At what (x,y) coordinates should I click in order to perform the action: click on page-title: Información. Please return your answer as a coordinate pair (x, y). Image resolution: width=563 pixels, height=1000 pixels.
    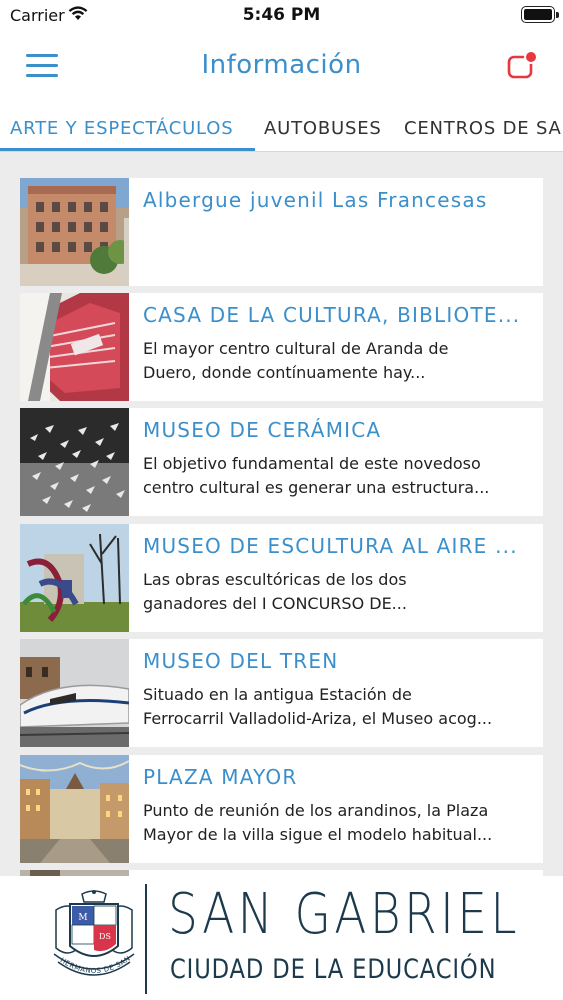
    Looking at the image, I should click on (281, 65).